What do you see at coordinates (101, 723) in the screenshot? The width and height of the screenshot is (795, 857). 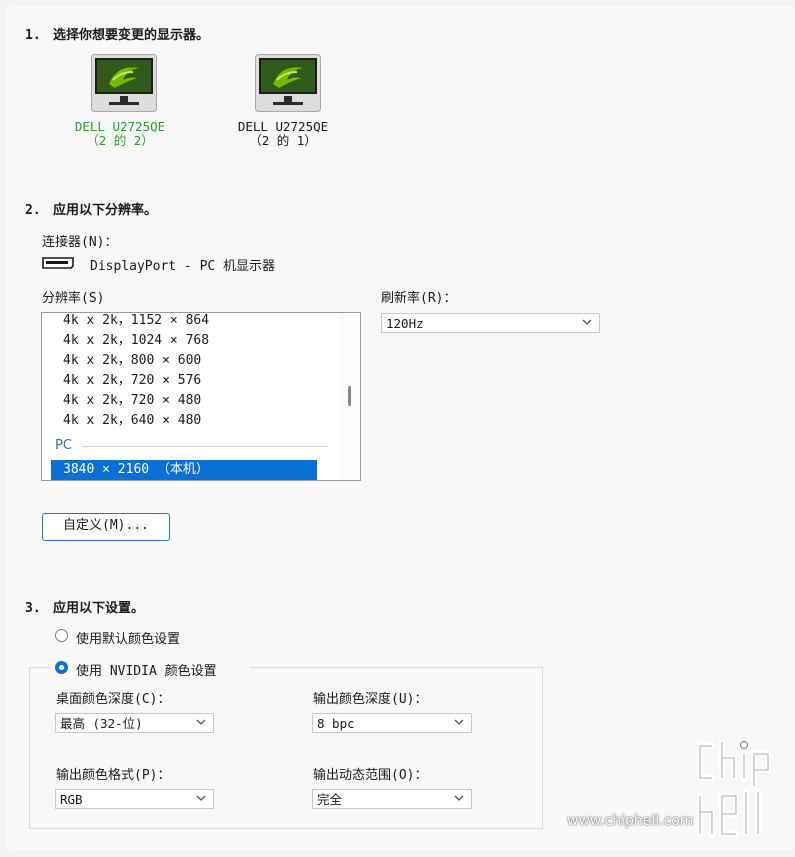 I see `desktop-depth-value: 最高 (32-位)` at bounding box center [101, 723].